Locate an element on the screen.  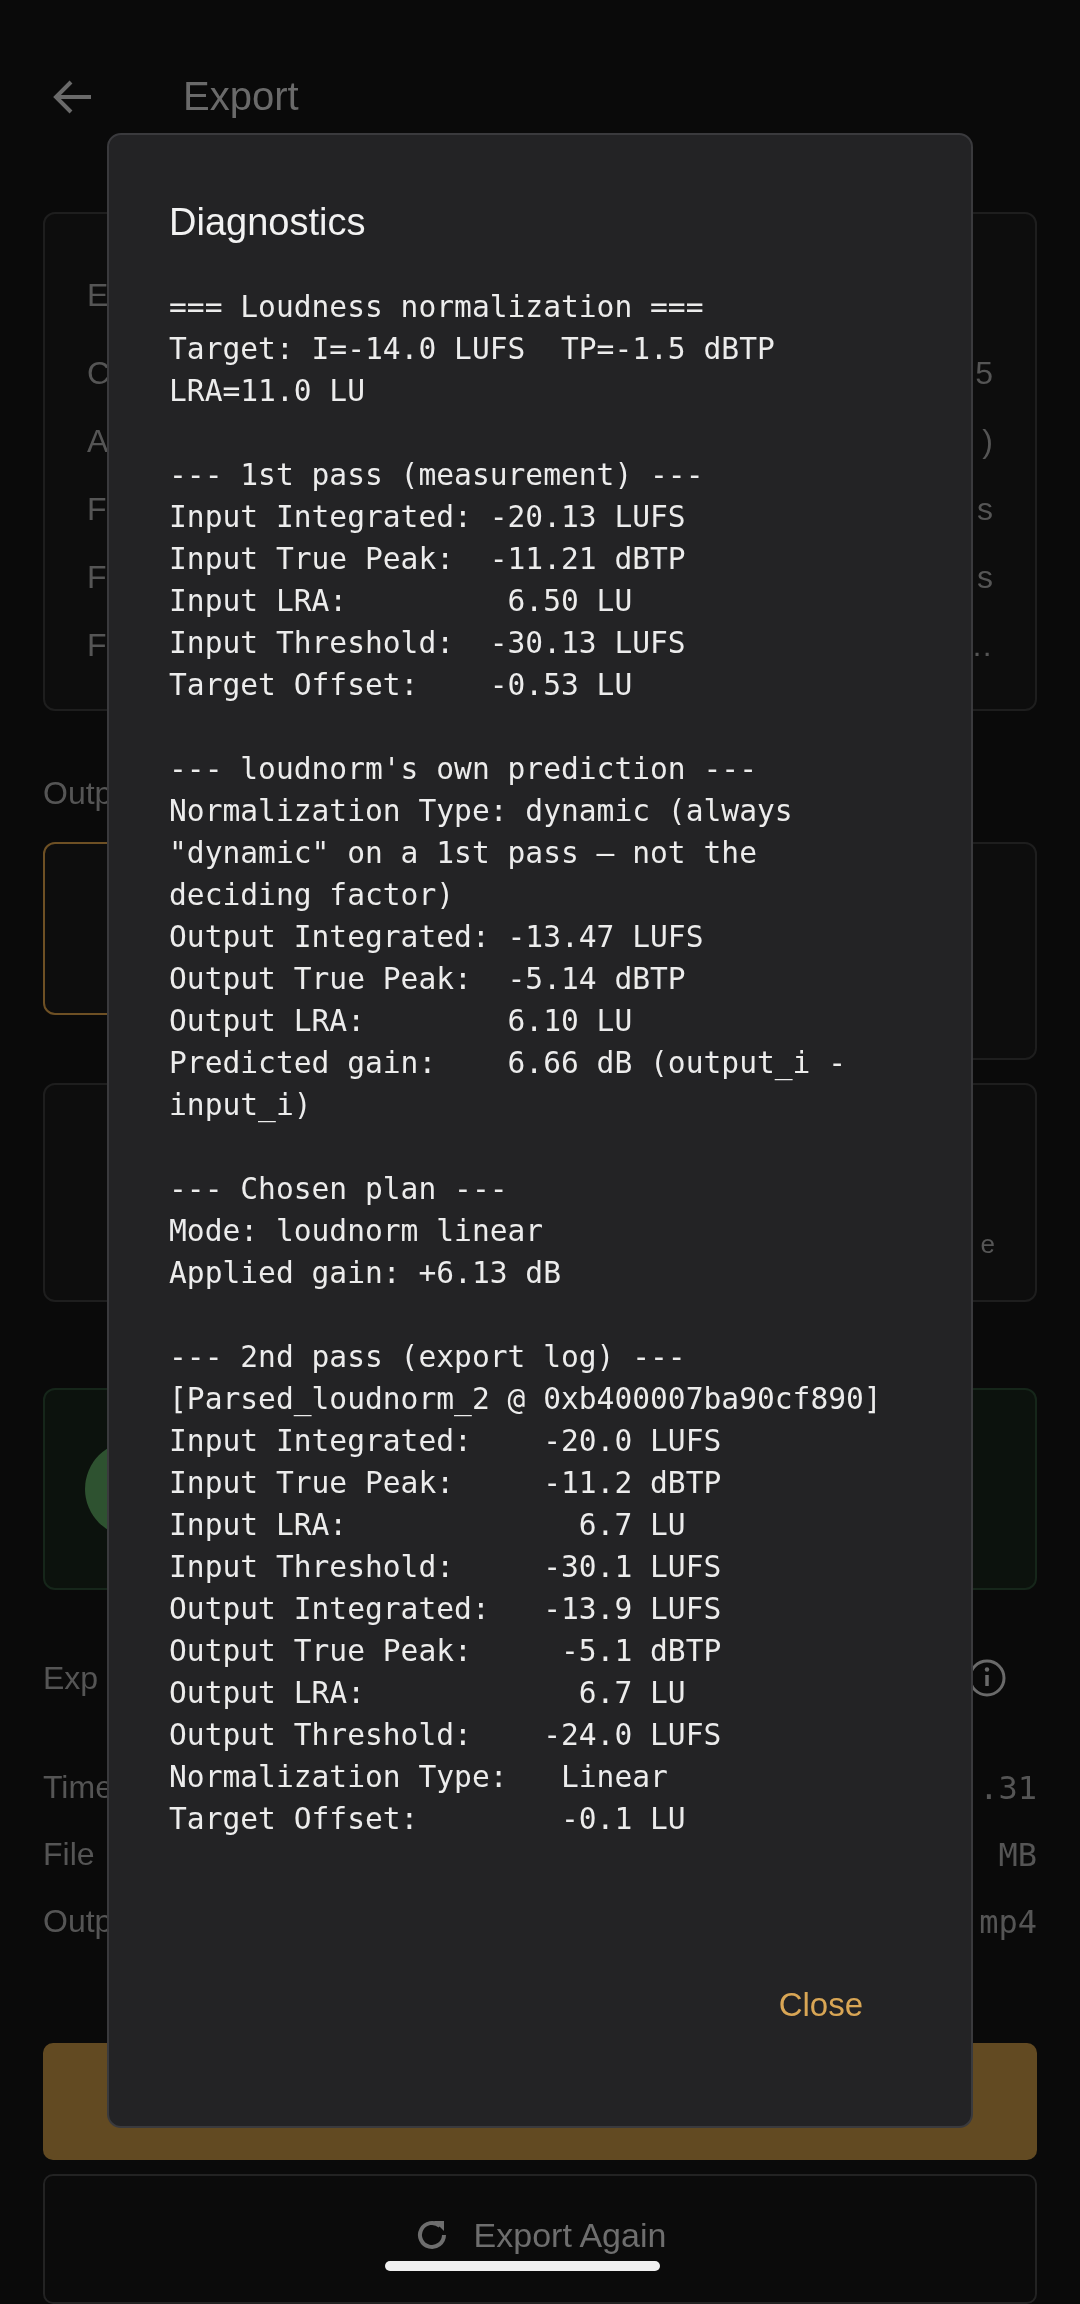
log-line: Output Integrated: -13.9 LUFS is located at coordinates (446, 1609).